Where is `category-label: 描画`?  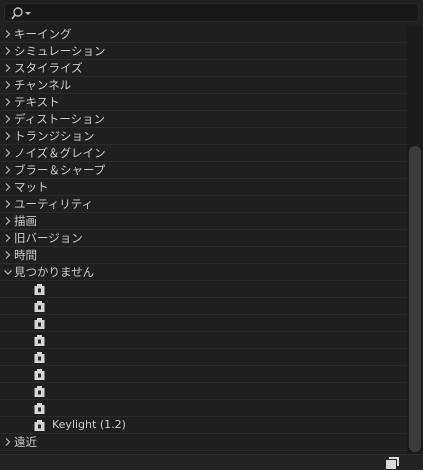
category-label: 描画 is located at coordinates (25, 221).